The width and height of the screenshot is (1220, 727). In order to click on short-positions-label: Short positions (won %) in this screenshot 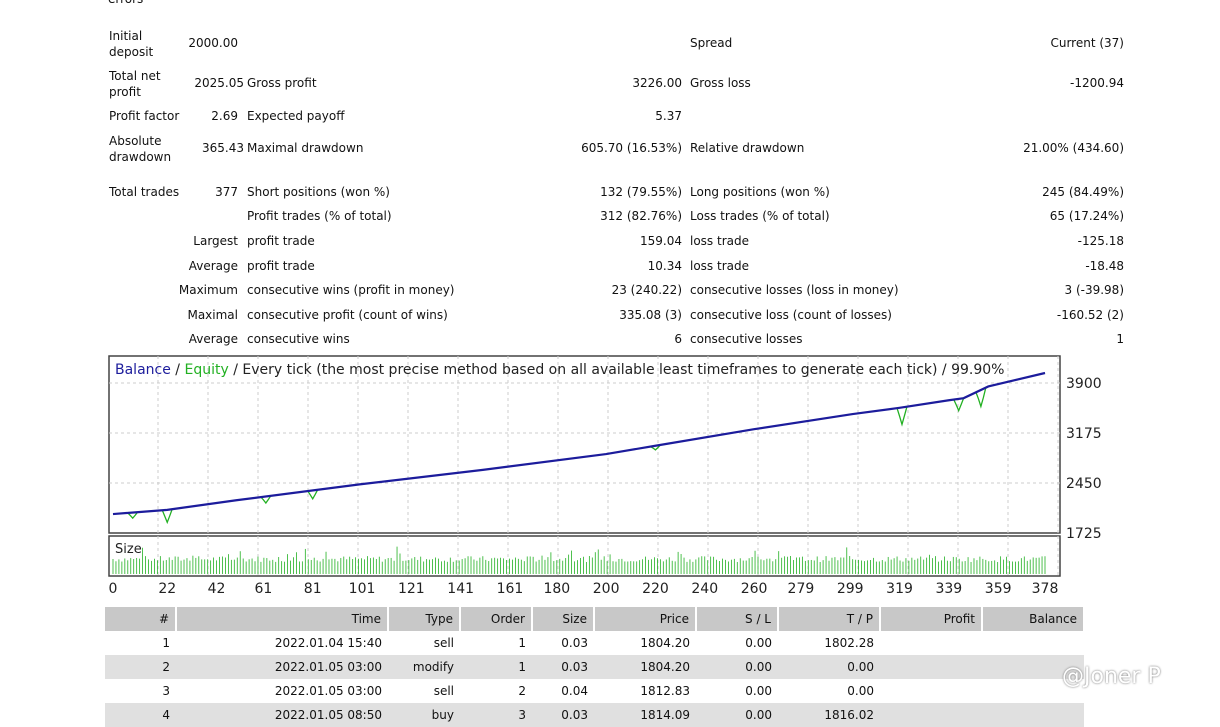, I will do `click(318, 192)`.